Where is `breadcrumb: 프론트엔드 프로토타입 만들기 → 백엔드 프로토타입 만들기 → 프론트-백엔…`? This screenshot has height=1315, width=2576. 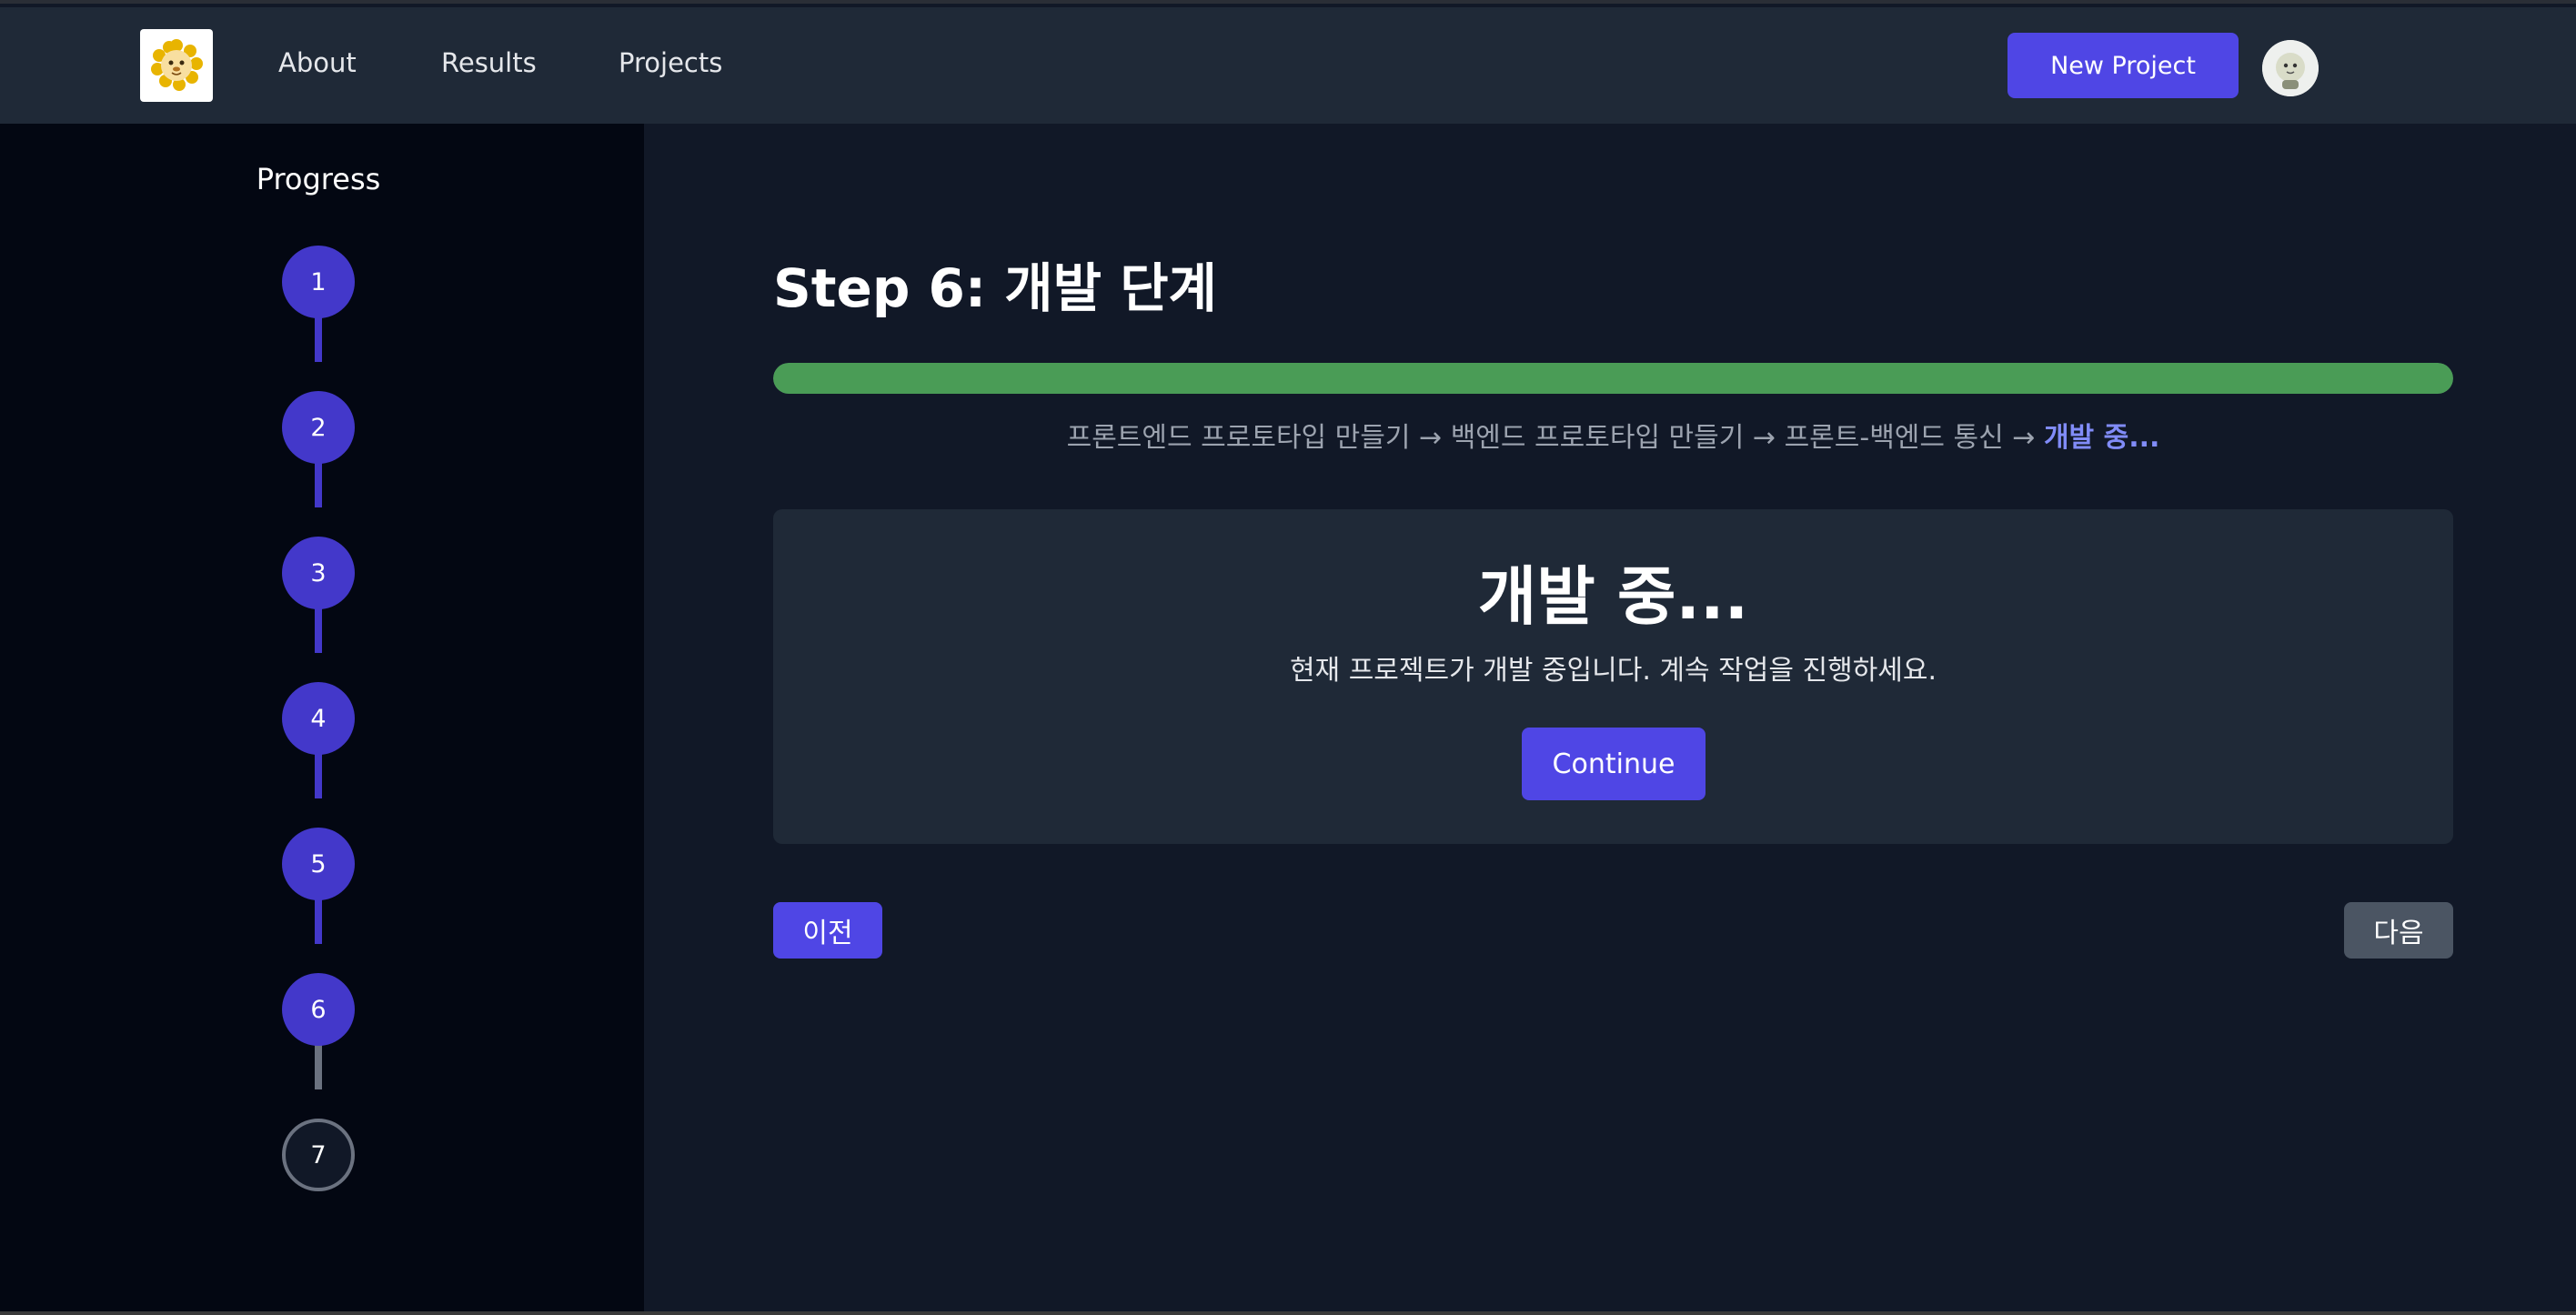
breadcrumb: 프론트엔드 프로토타입 만들기 → 백엔드 프로토타입 만들기 → 프론트-백엔… is located at coordinates (1613, 435).